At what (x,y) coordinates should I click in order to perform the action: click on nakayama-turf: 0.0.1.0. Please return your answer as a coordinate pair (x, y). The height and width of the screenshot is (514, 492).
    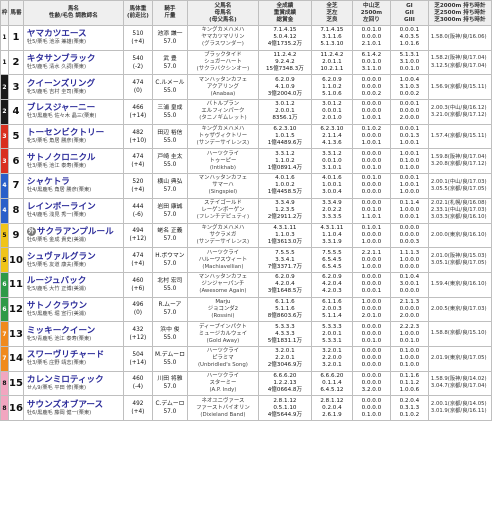
    Looking at the image, I should click on (371, 30).